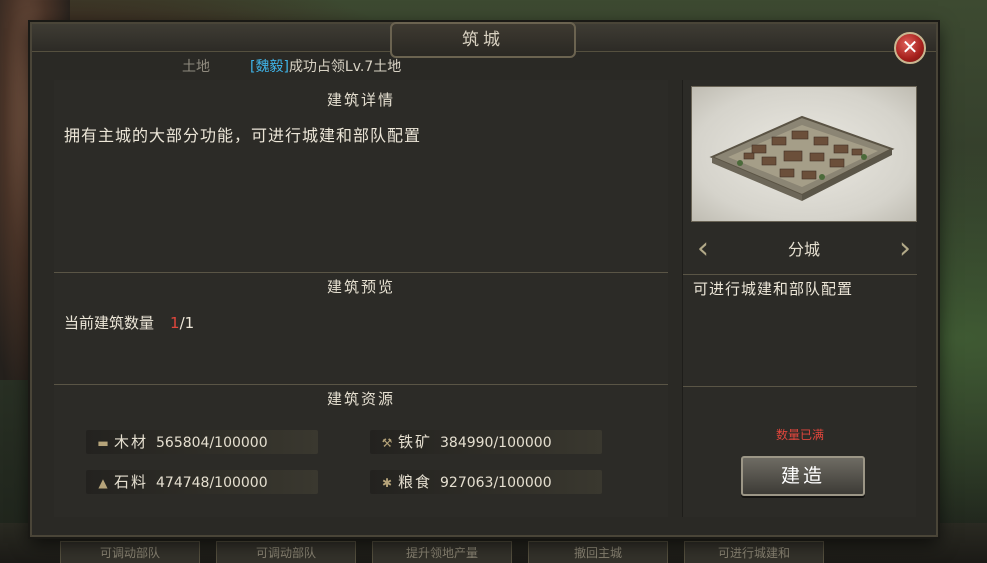  I want to click on building-selector: ‹ 分城 ›, so click(804, 250).